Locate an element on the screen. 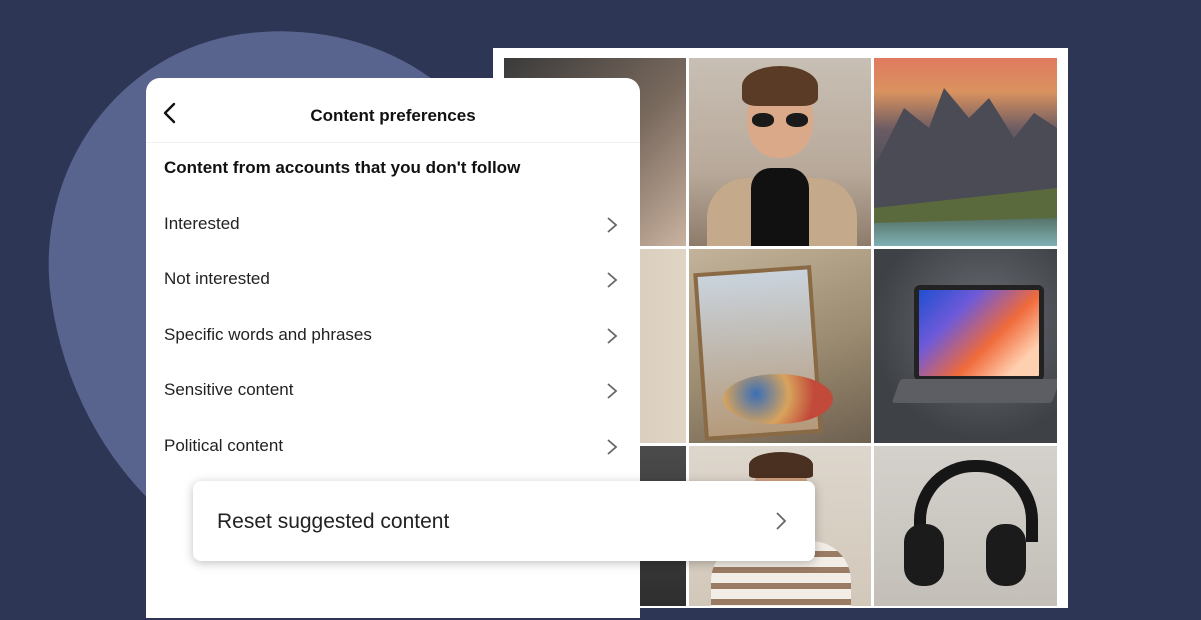 This screenshot has width=1201, height=620. page-title: Content preferences is located at coordinates (393, 115).